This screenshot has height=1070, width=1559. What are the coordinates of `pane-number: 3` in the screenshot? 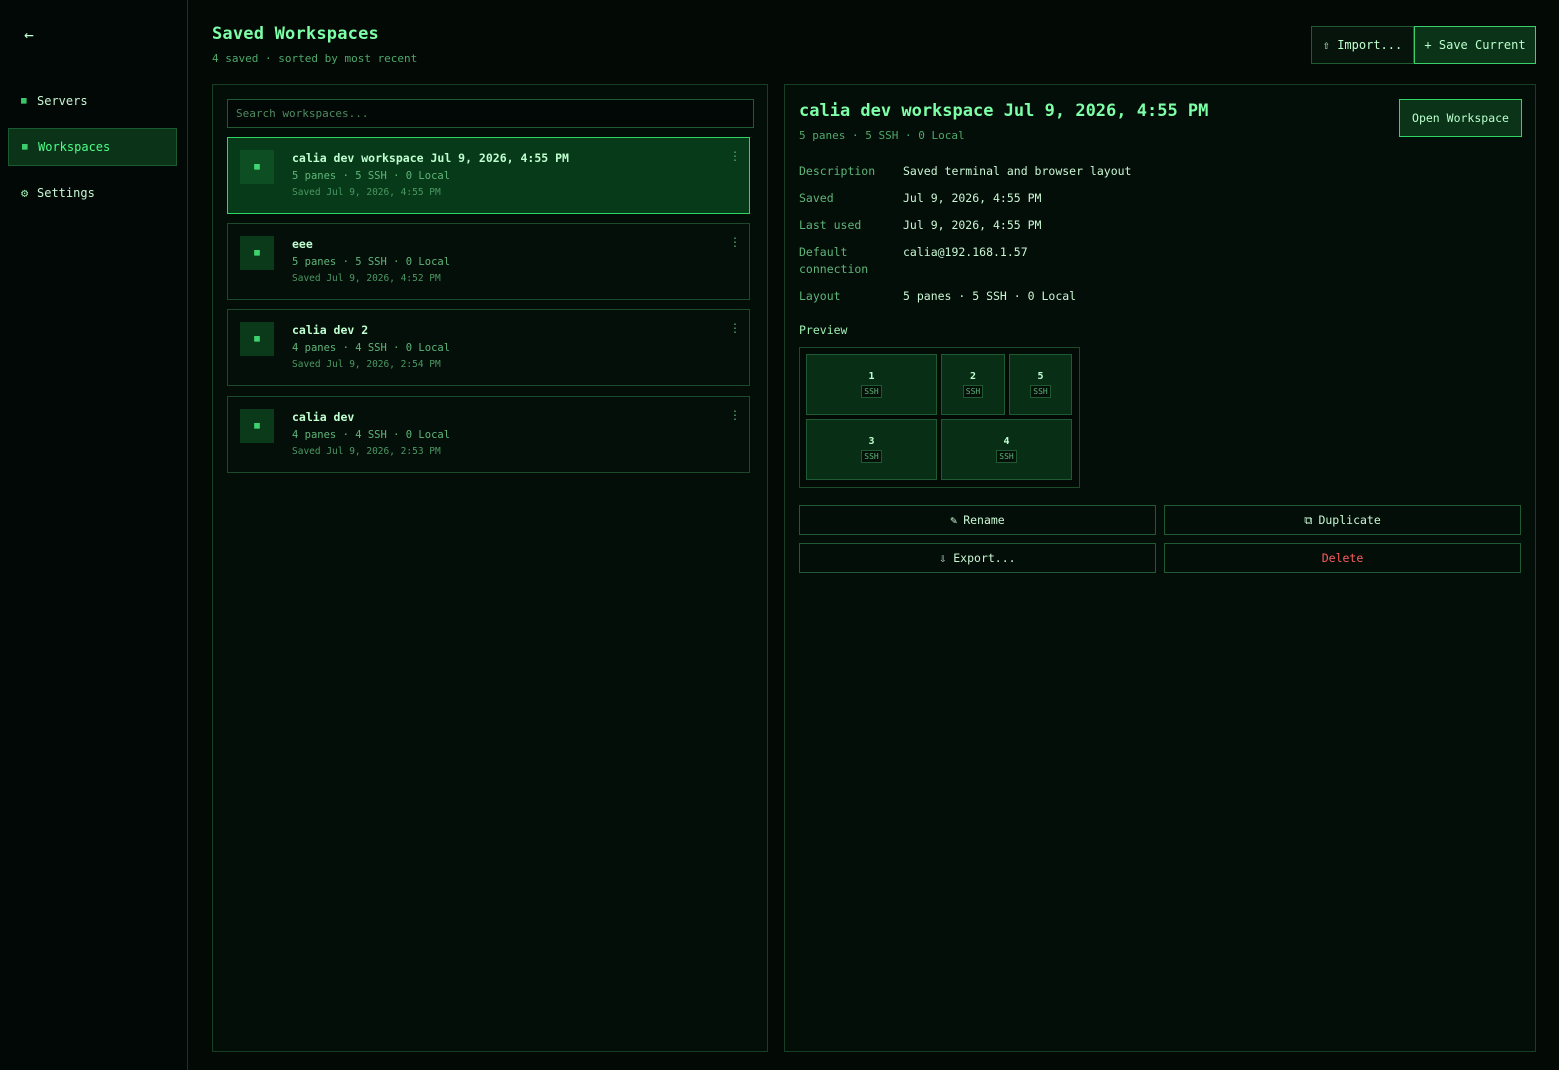 It's located at (871, 441).